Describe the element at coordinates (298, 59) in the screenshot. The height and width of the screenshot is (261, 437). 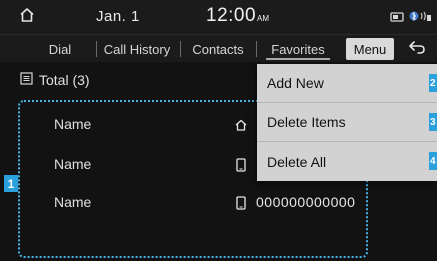
I see `tab-selected-underline` at that location.